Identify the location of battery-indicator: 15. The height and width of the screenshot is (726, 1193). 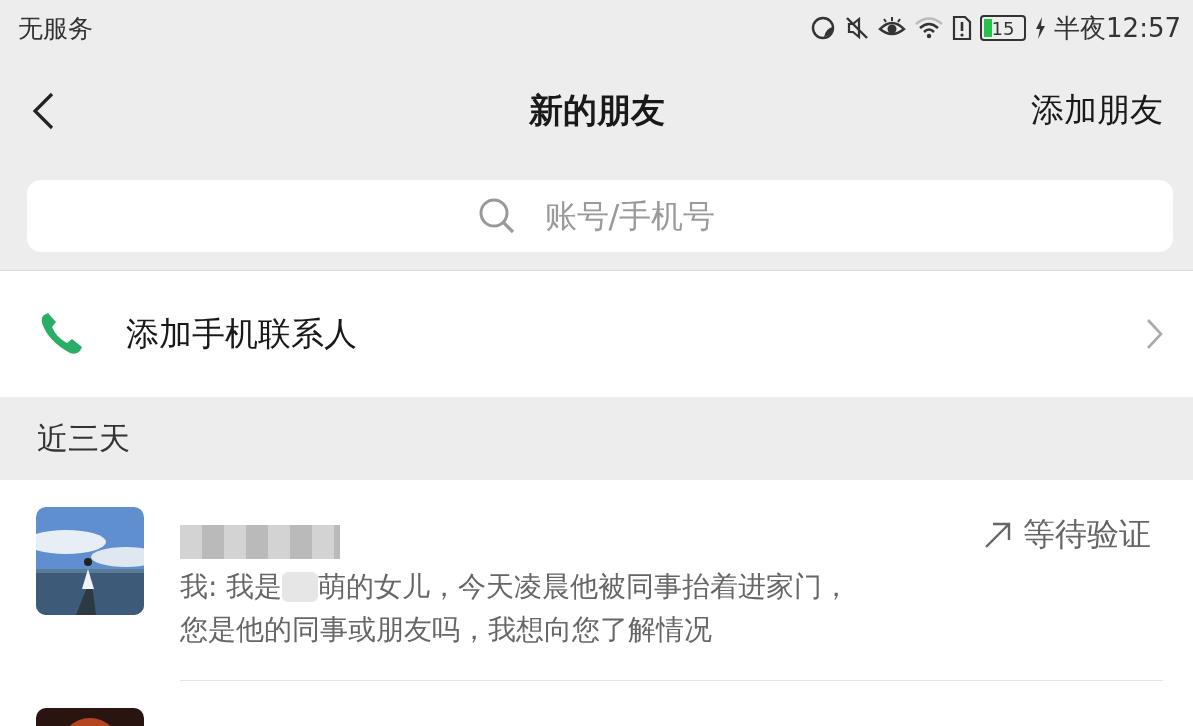
(1003, 28).